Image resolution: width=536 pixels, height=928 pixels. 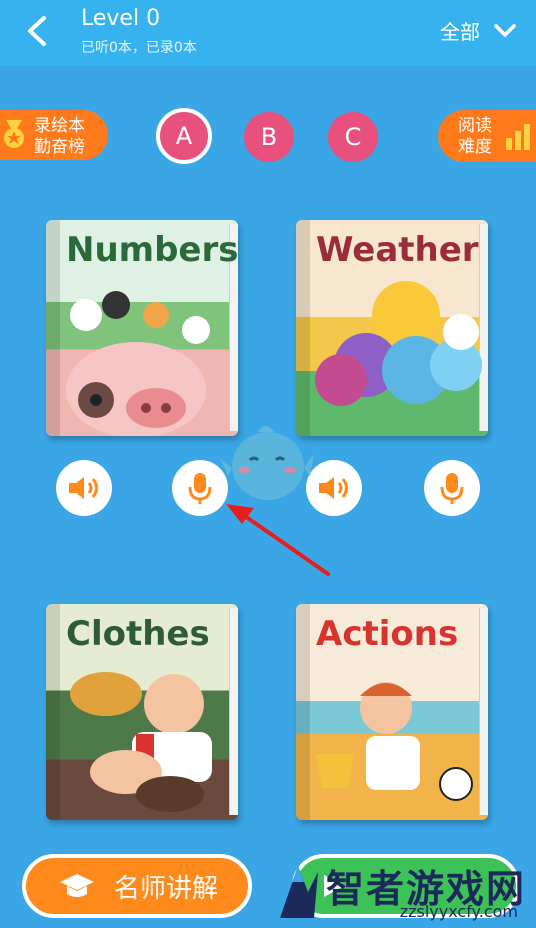 I want to click on teacher-explanation-button: 名师讲解, so click(x=137, y=886).